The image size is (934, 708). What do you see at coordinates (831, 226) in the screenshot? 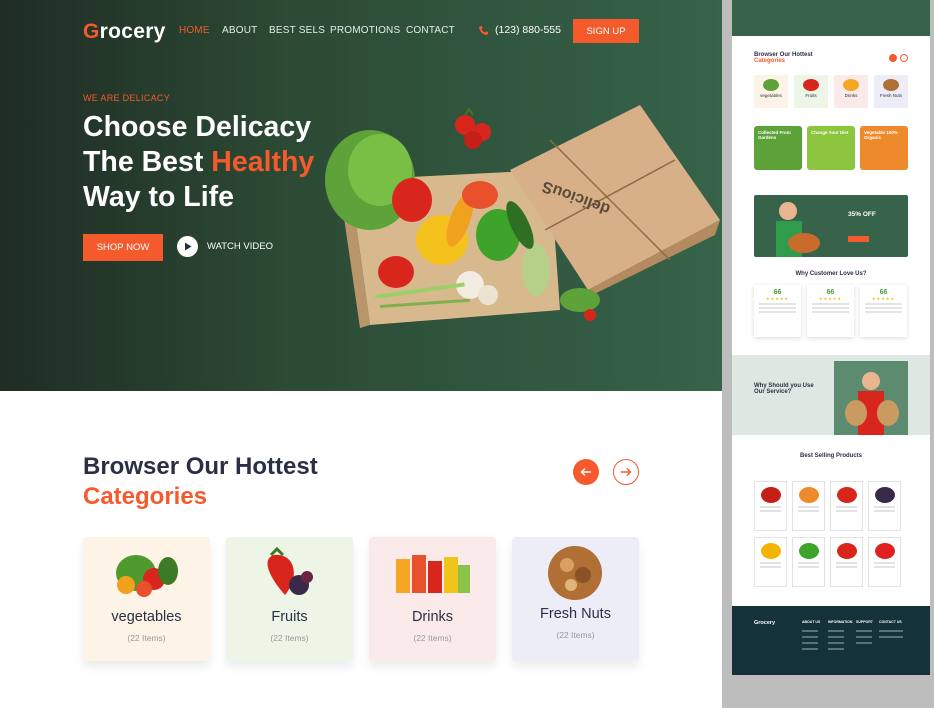
I see `preview-discount-banner: 35% OFF` at bounding box center [831, 226].